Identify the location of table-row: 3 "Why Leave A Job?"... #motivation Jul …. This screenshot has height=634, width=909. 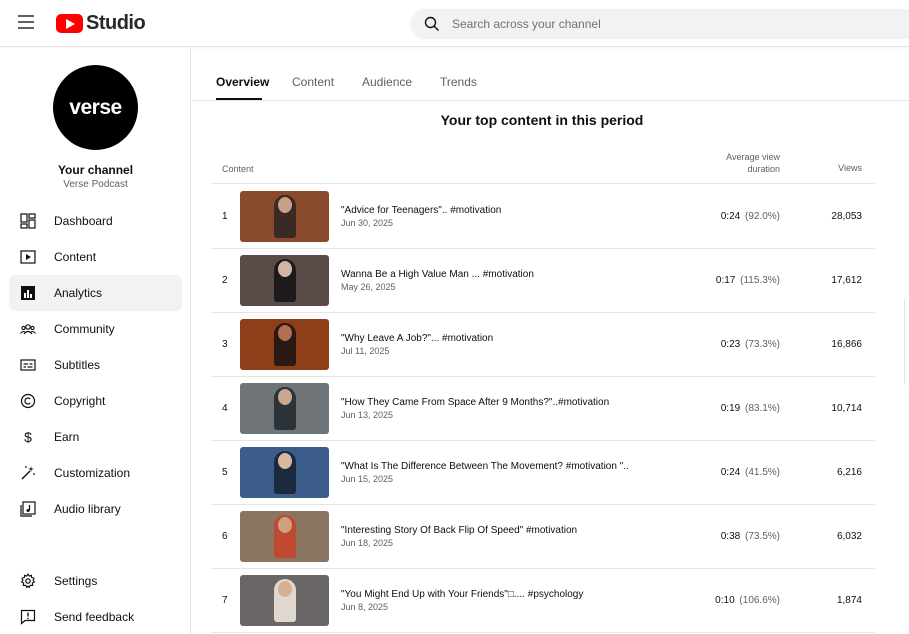
(543, 345).